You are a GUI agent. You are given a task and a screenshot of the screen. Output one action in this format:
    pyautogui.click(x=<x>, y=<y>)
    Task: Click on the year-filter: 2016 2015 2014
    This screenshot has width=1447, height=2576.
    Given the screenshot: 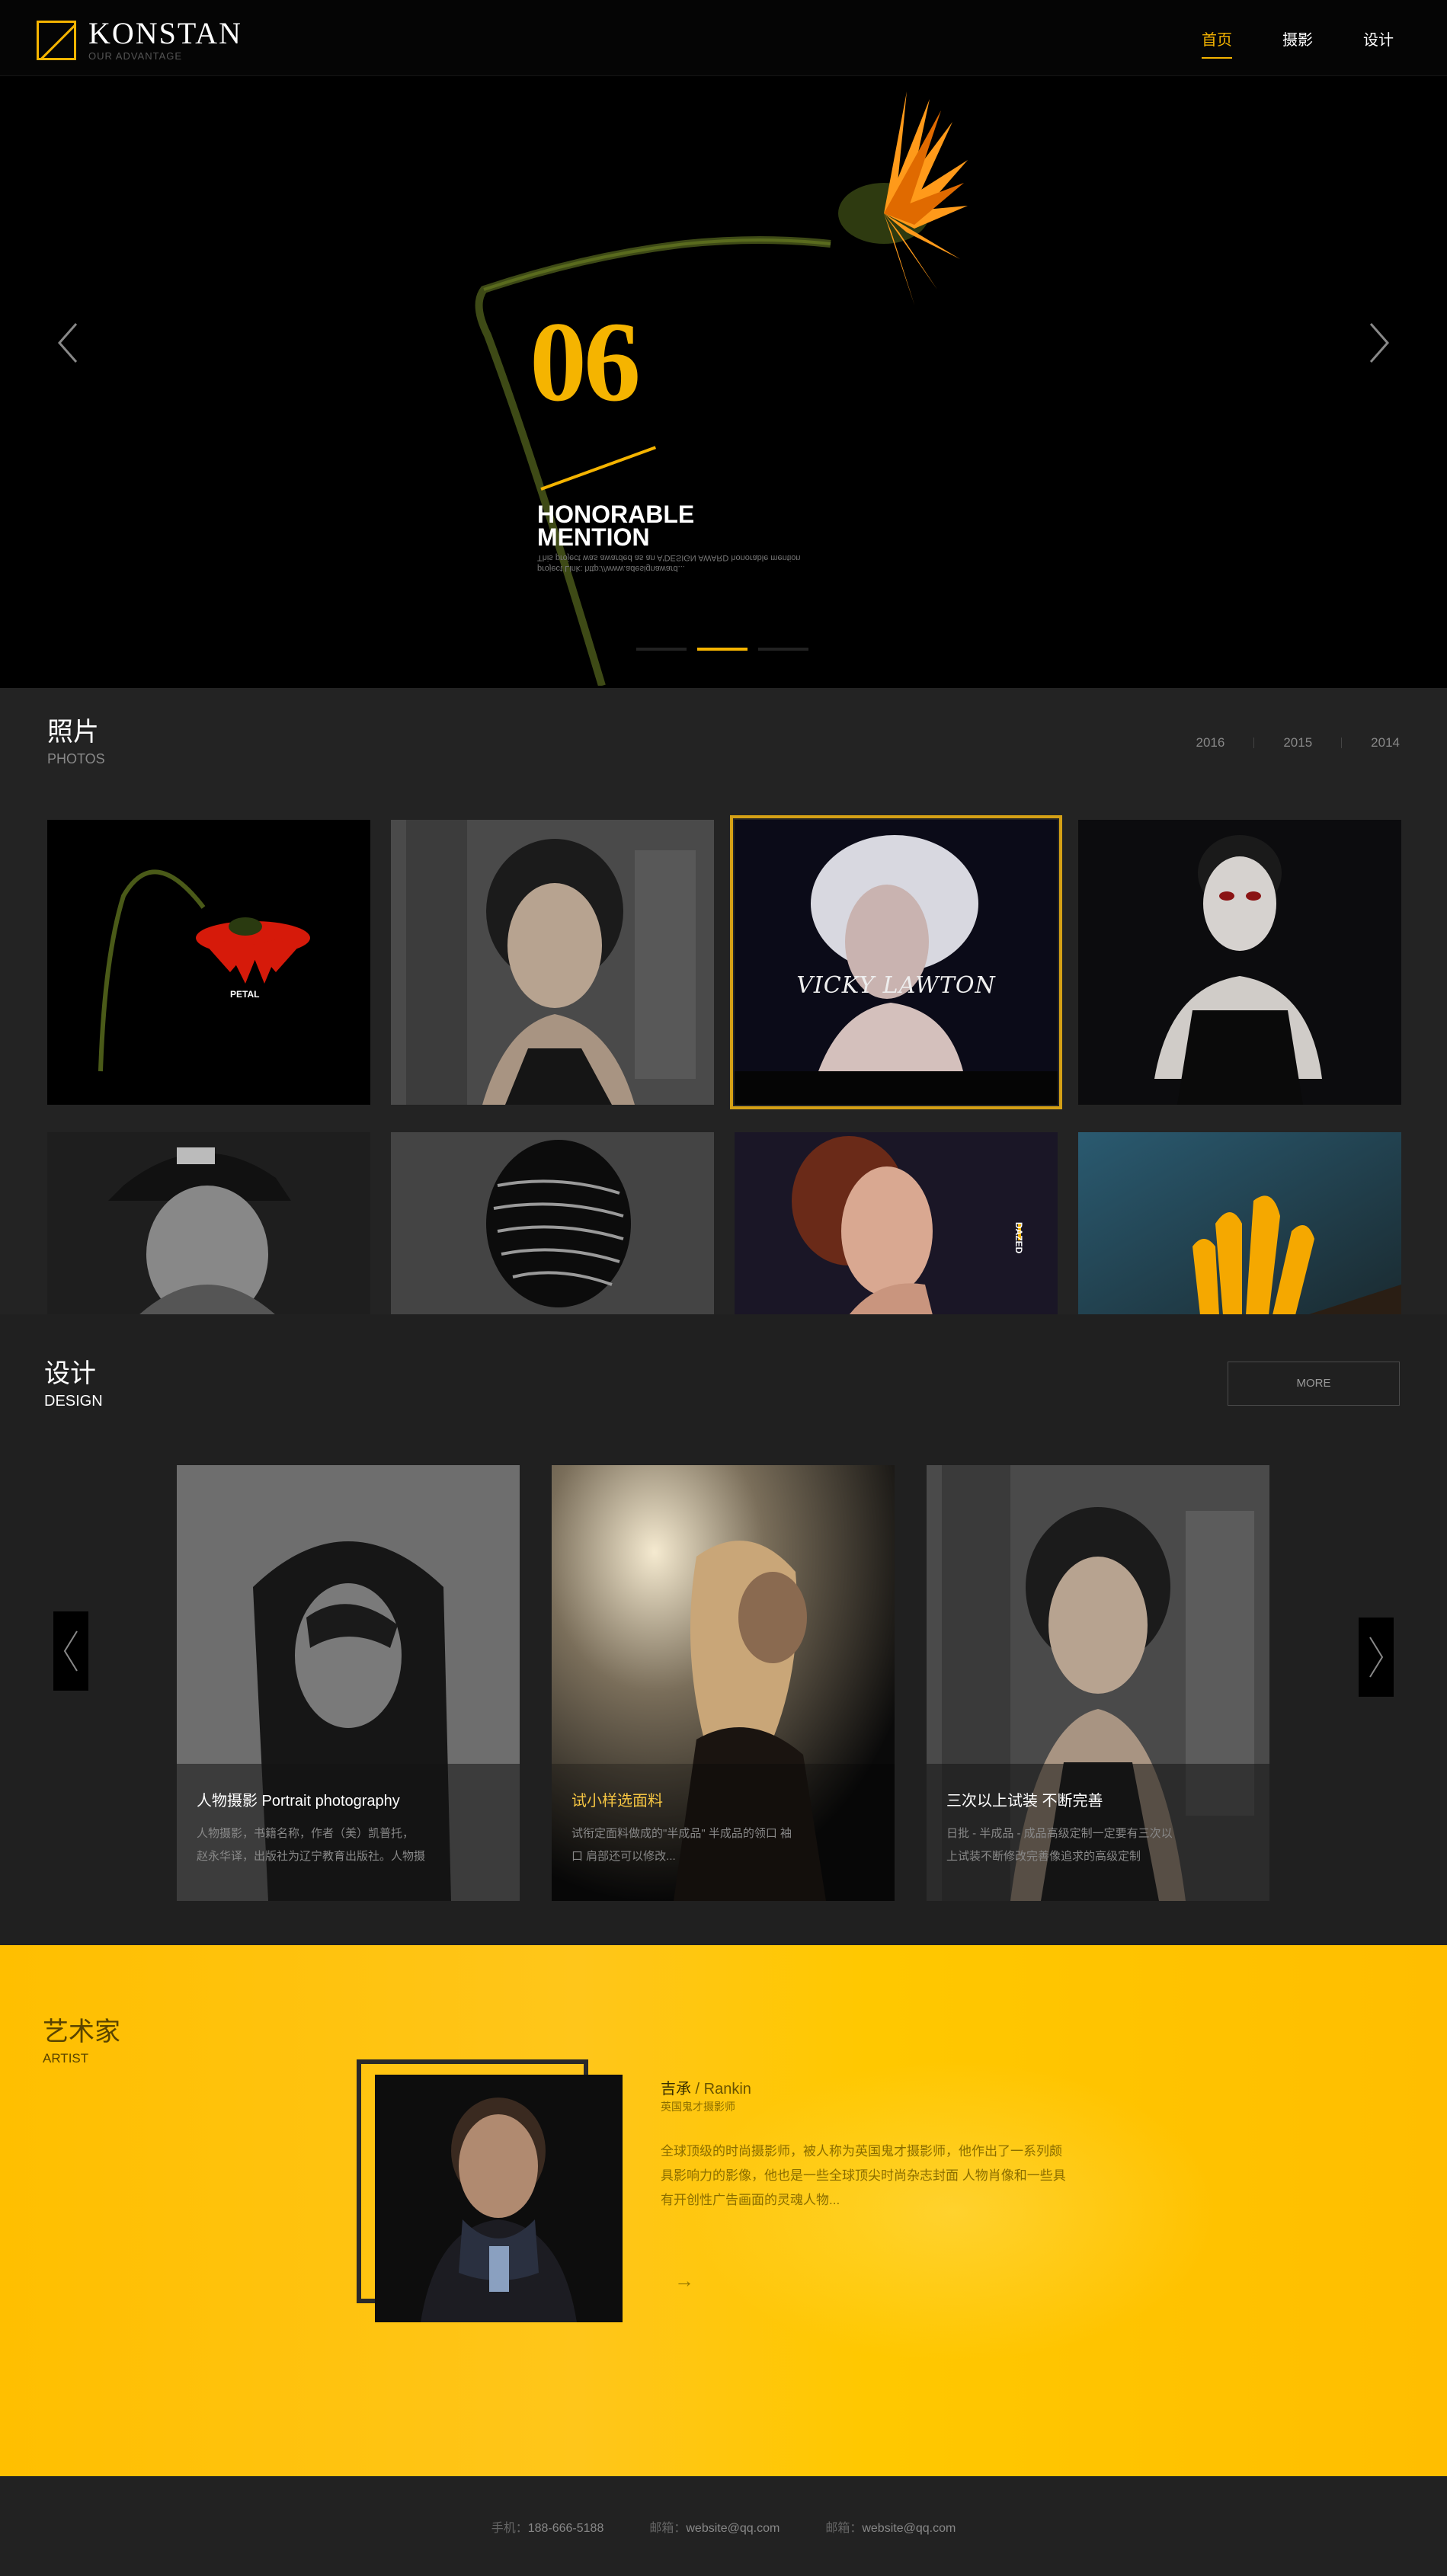 What is the action you would take?
    pyautogui.click(x=1298, y=742)
    